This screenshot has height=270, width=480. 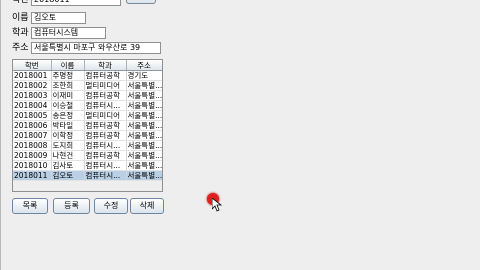 I want to click on edit-button: 수정, so click(x=111, y=206).